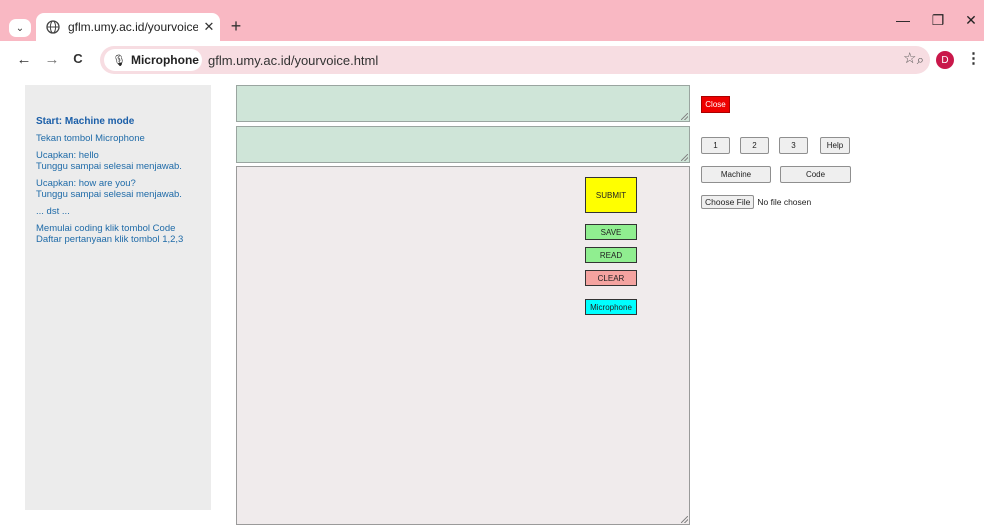 The height and width of the screenshot is (525, 984). Describe the element at coordinates (110, 239) in the screenshot. I see `instruction-line: Daftar pertanyaan klik tombol 1,2,3` at that location.